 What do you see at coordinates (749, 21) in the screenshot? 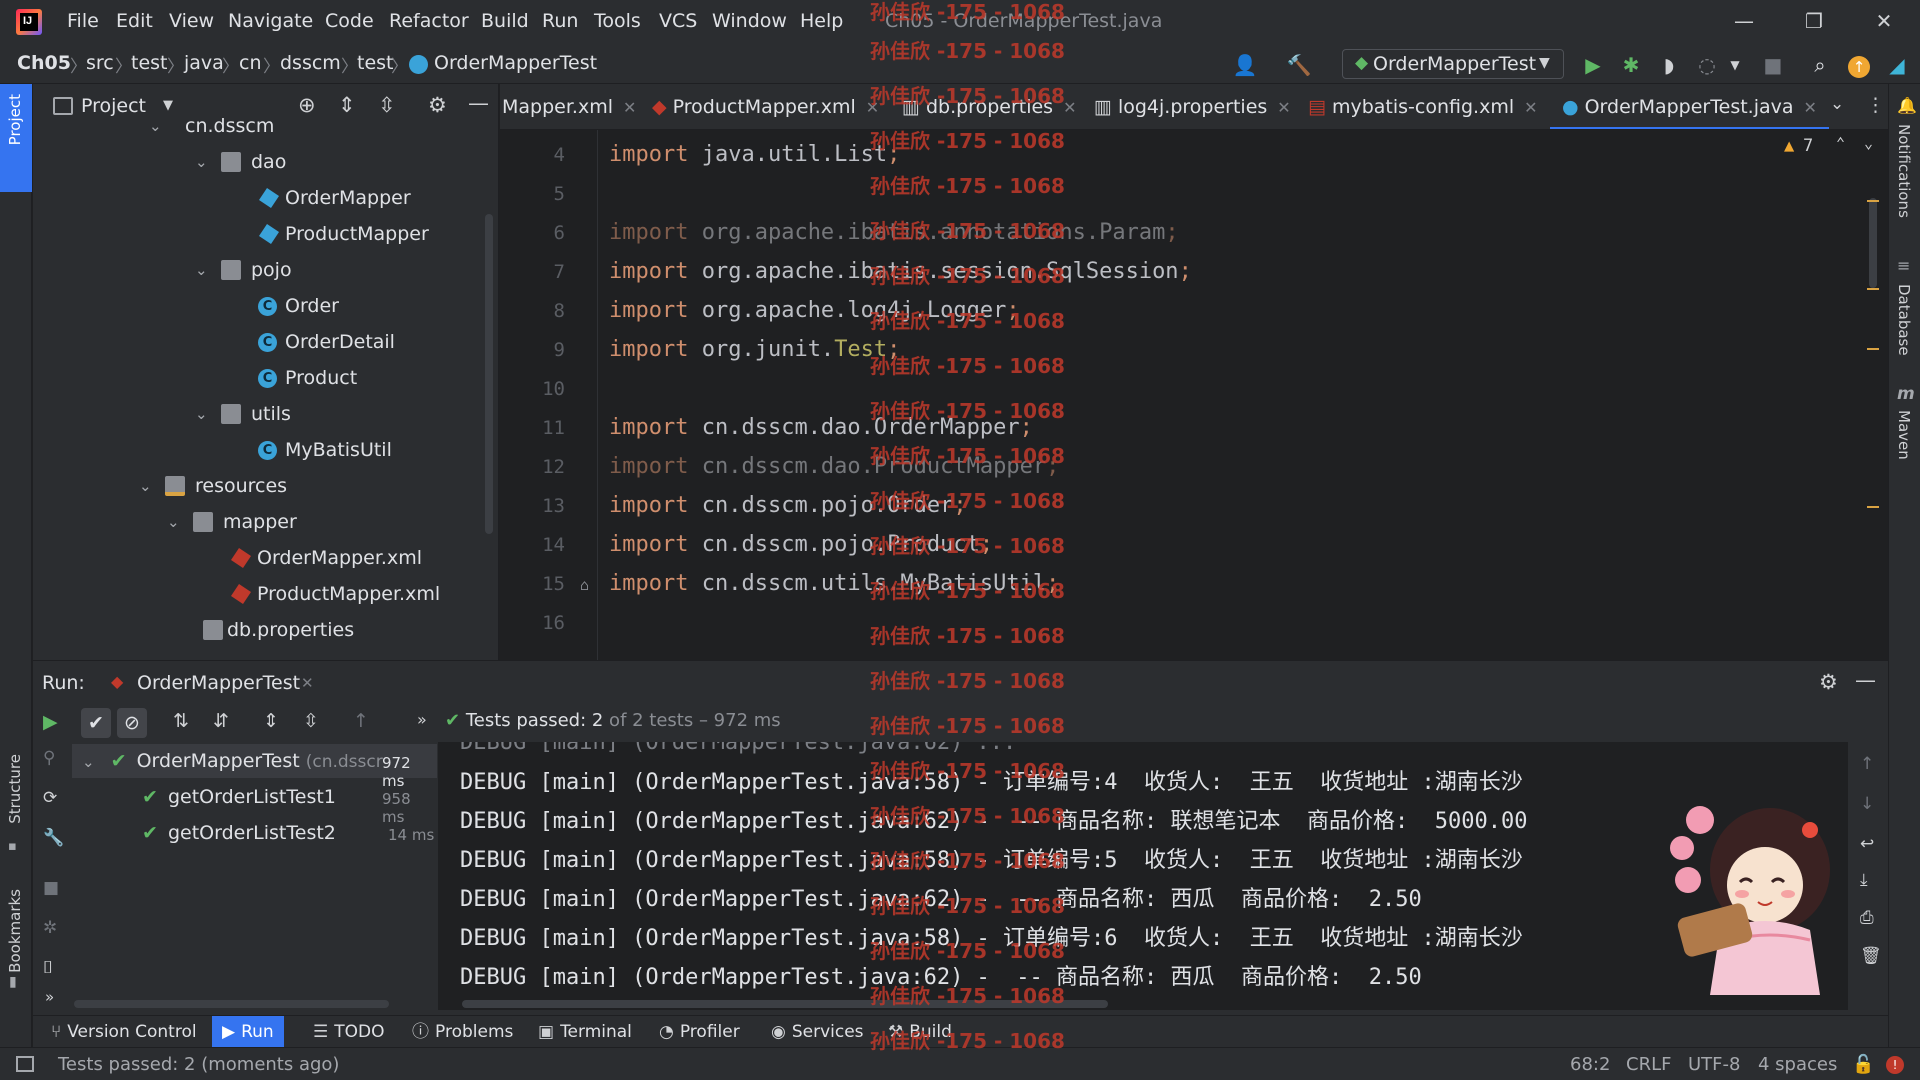
I see `menu-window: Window` at bounding box center [749, 21].